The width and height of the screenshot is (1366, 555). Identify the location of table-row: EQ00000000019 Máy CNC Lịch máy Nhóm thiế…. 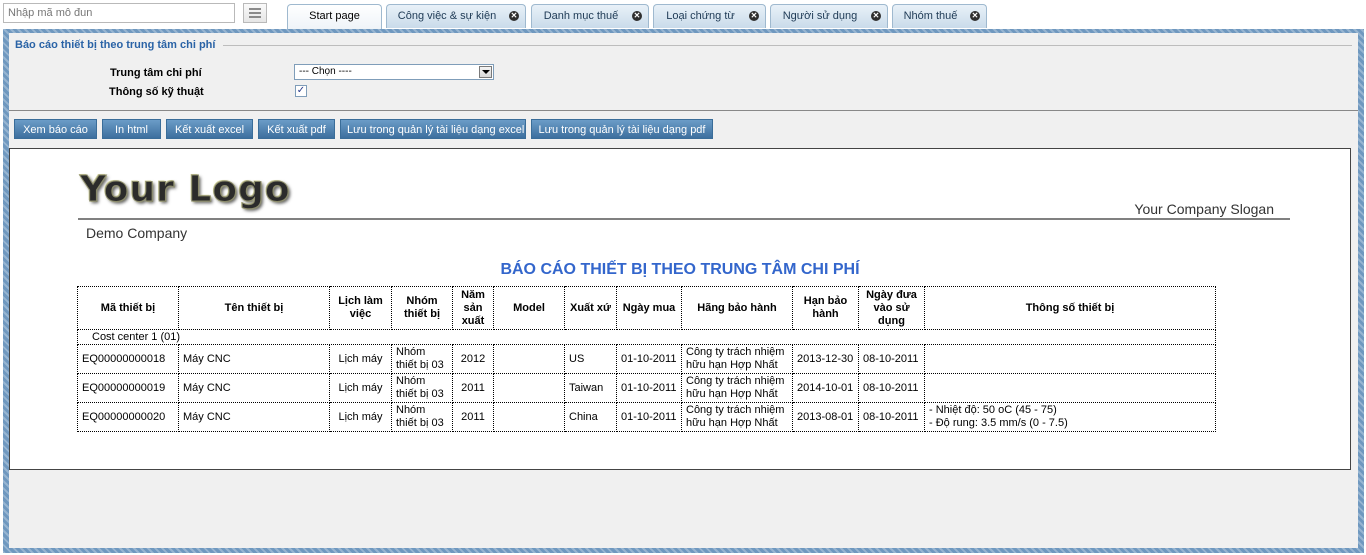
(646, 388).